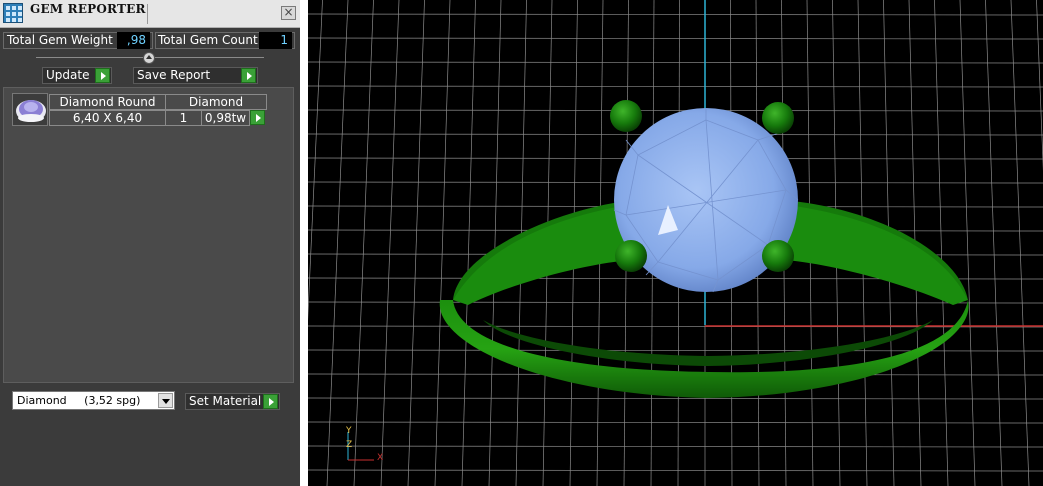 The height and width of the screenshot is (486, 1043). I want to click on gem-shape-header: Diamond Round, so click(107, 102).